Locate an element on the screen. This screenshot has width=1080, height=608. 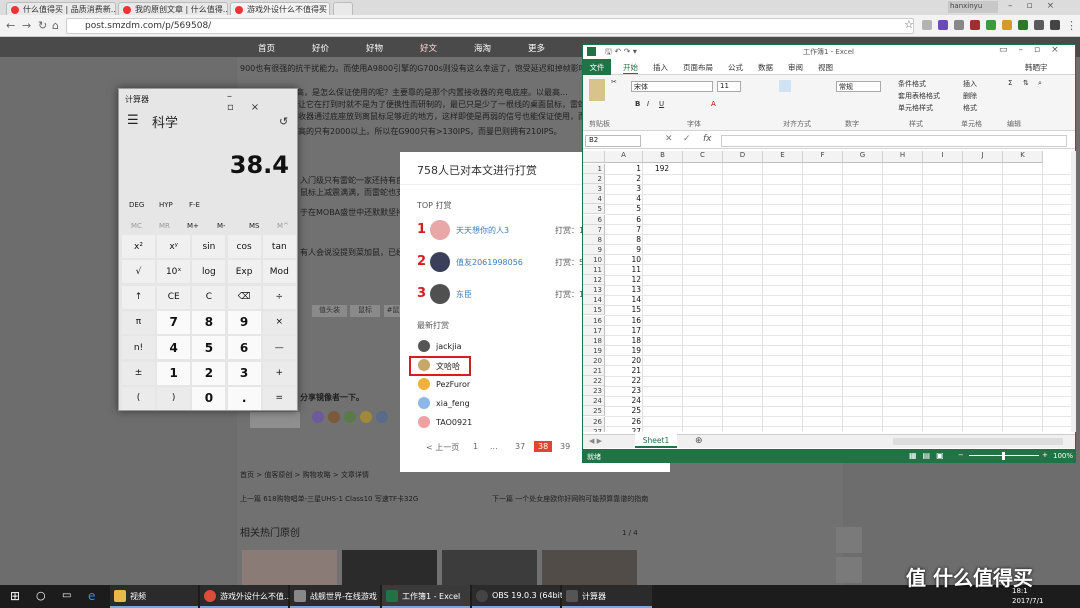
digit-7-key: 7 is located at coordinates (174, 322).